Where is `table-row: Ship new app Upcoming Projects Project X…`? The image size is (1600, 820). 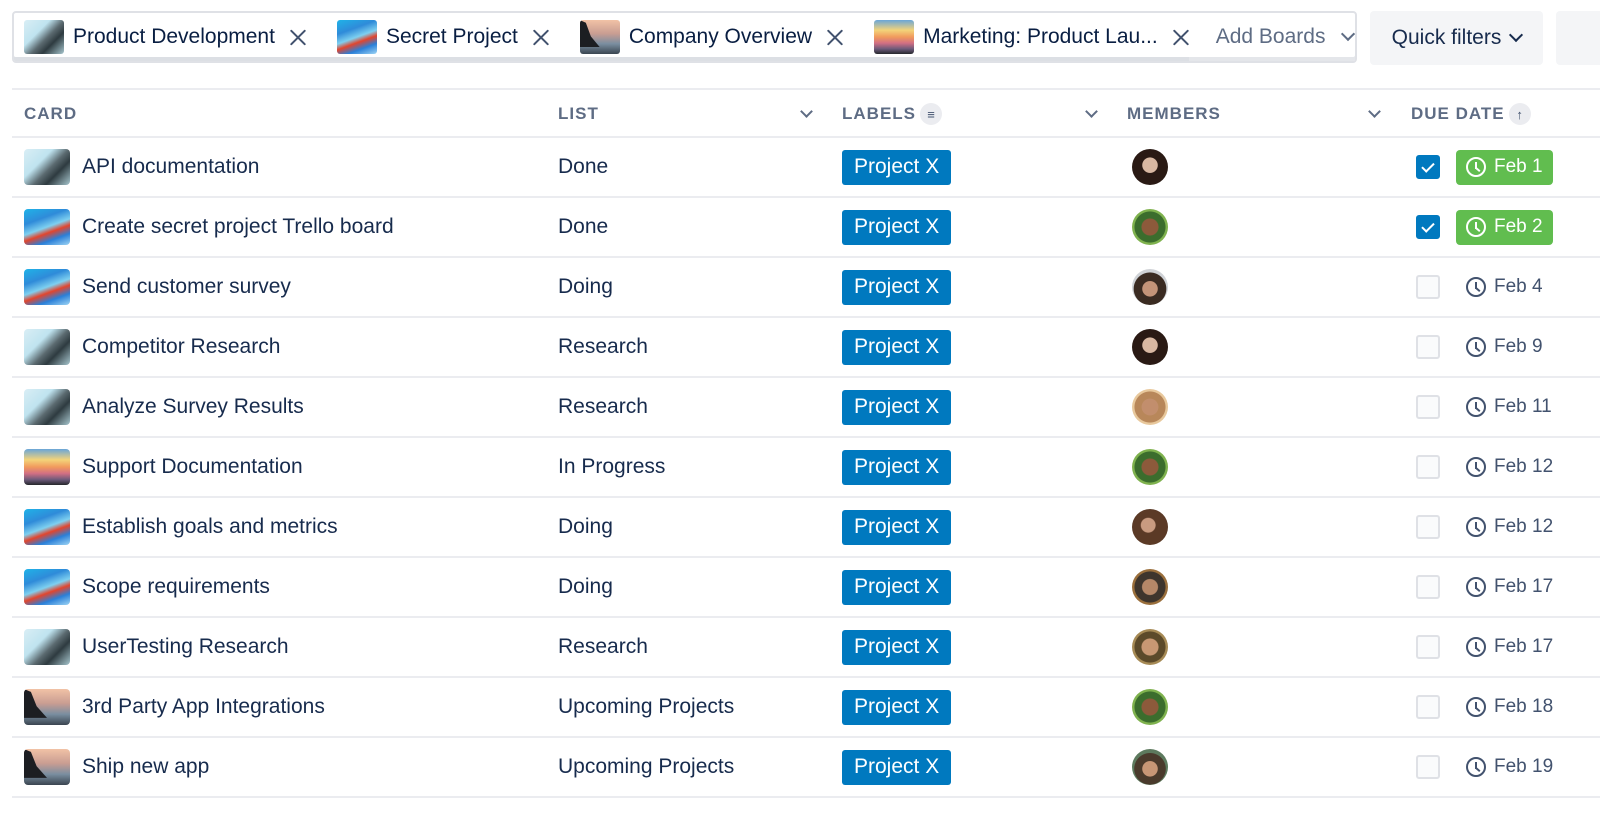
table-row: Ship new app Upcoming Projects Project X… is located at coordinates (806, 768).